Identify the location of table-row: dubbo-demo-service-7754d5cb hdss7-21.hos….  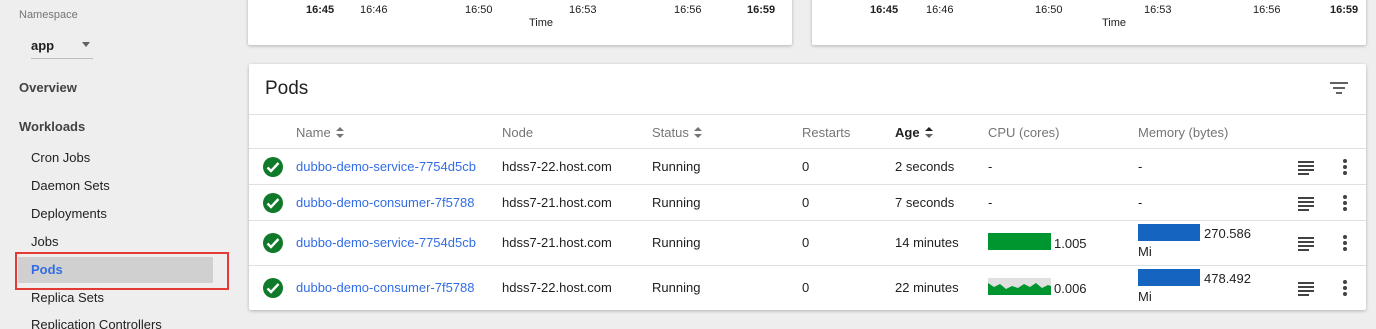
(807, 243).